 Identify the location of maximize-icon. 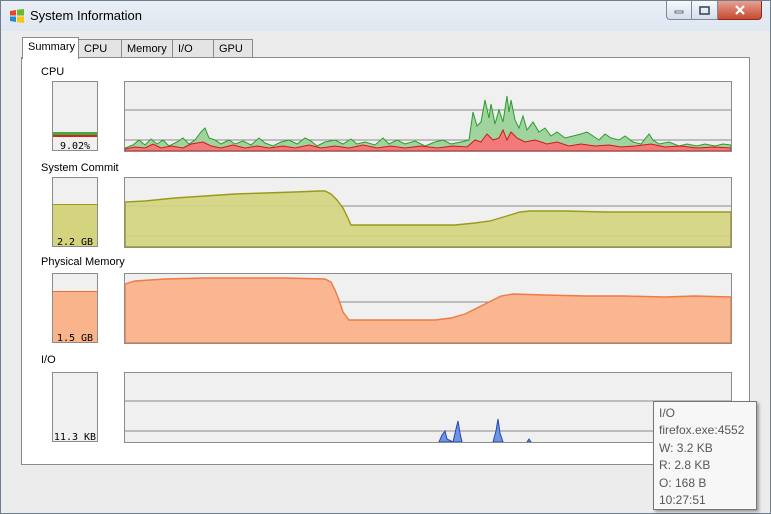
(704, 10).